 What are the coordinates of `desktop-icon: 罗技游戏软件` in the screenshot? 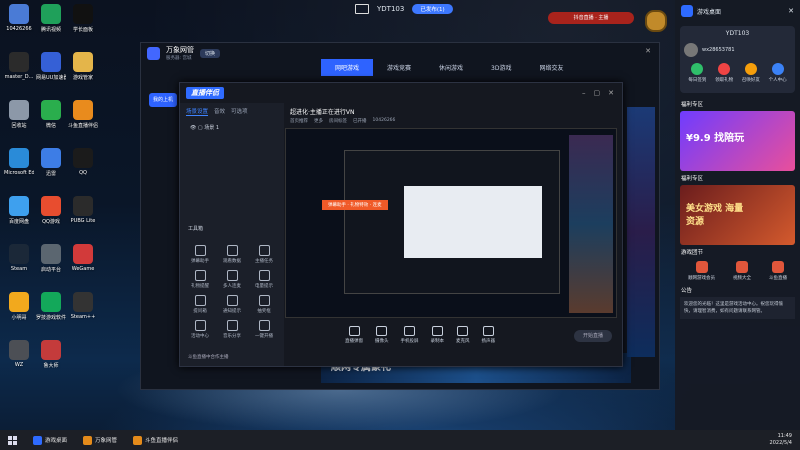 It's located at (51, 306).